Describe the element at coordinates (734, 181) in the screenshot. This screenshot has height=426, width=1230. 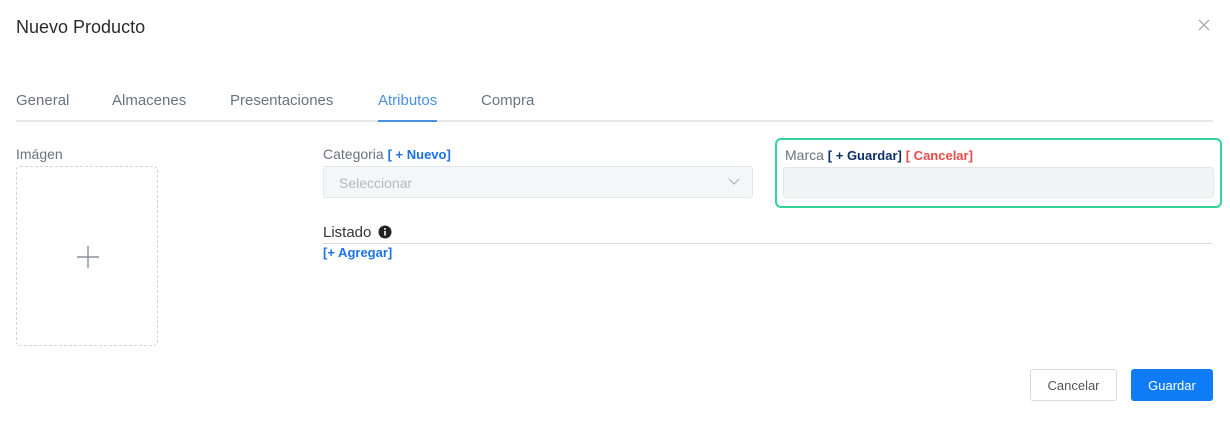
I see `chevron-down-icon` at that location.